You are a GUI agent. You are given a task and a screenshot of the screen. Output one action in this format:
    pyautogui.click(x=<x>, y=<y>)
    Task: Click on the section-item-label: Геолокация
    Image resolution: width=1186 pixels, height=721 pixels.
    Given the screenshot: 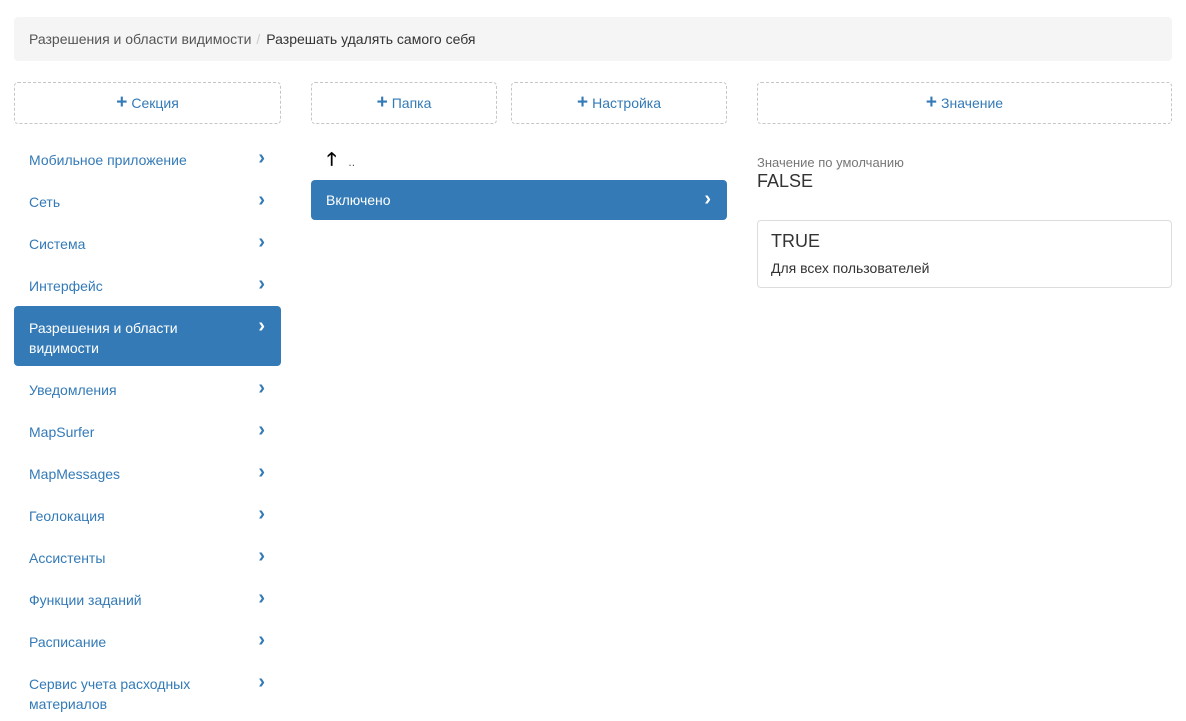 What is the action you would take?
    pyautogui.click(x=67, y=516)
    